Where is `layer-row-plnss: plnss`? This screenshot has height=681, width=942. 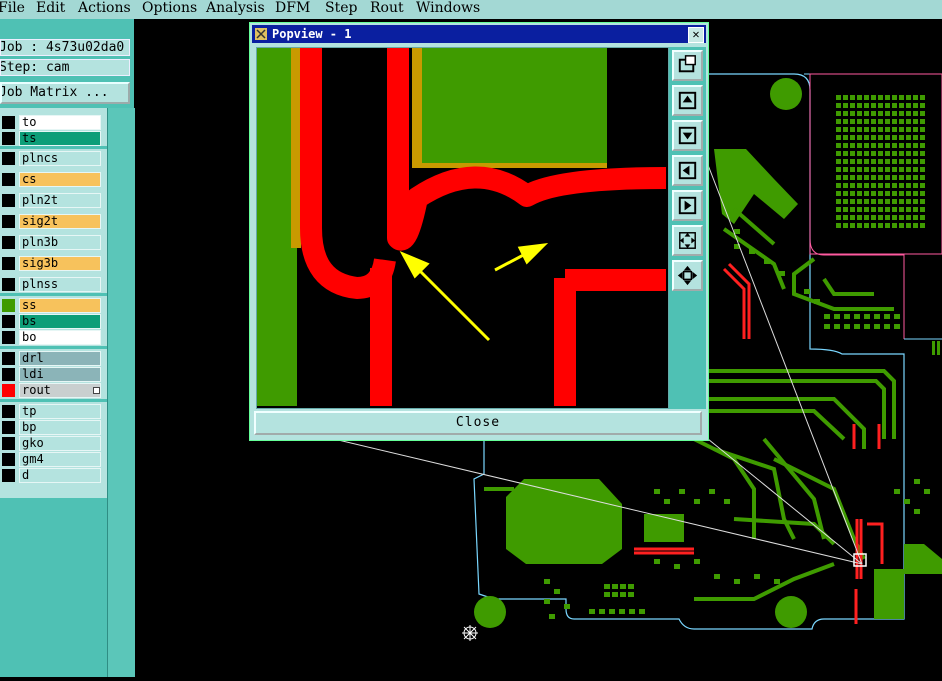
layer-row-plnss: plnss is located at coordinates (52, 284).